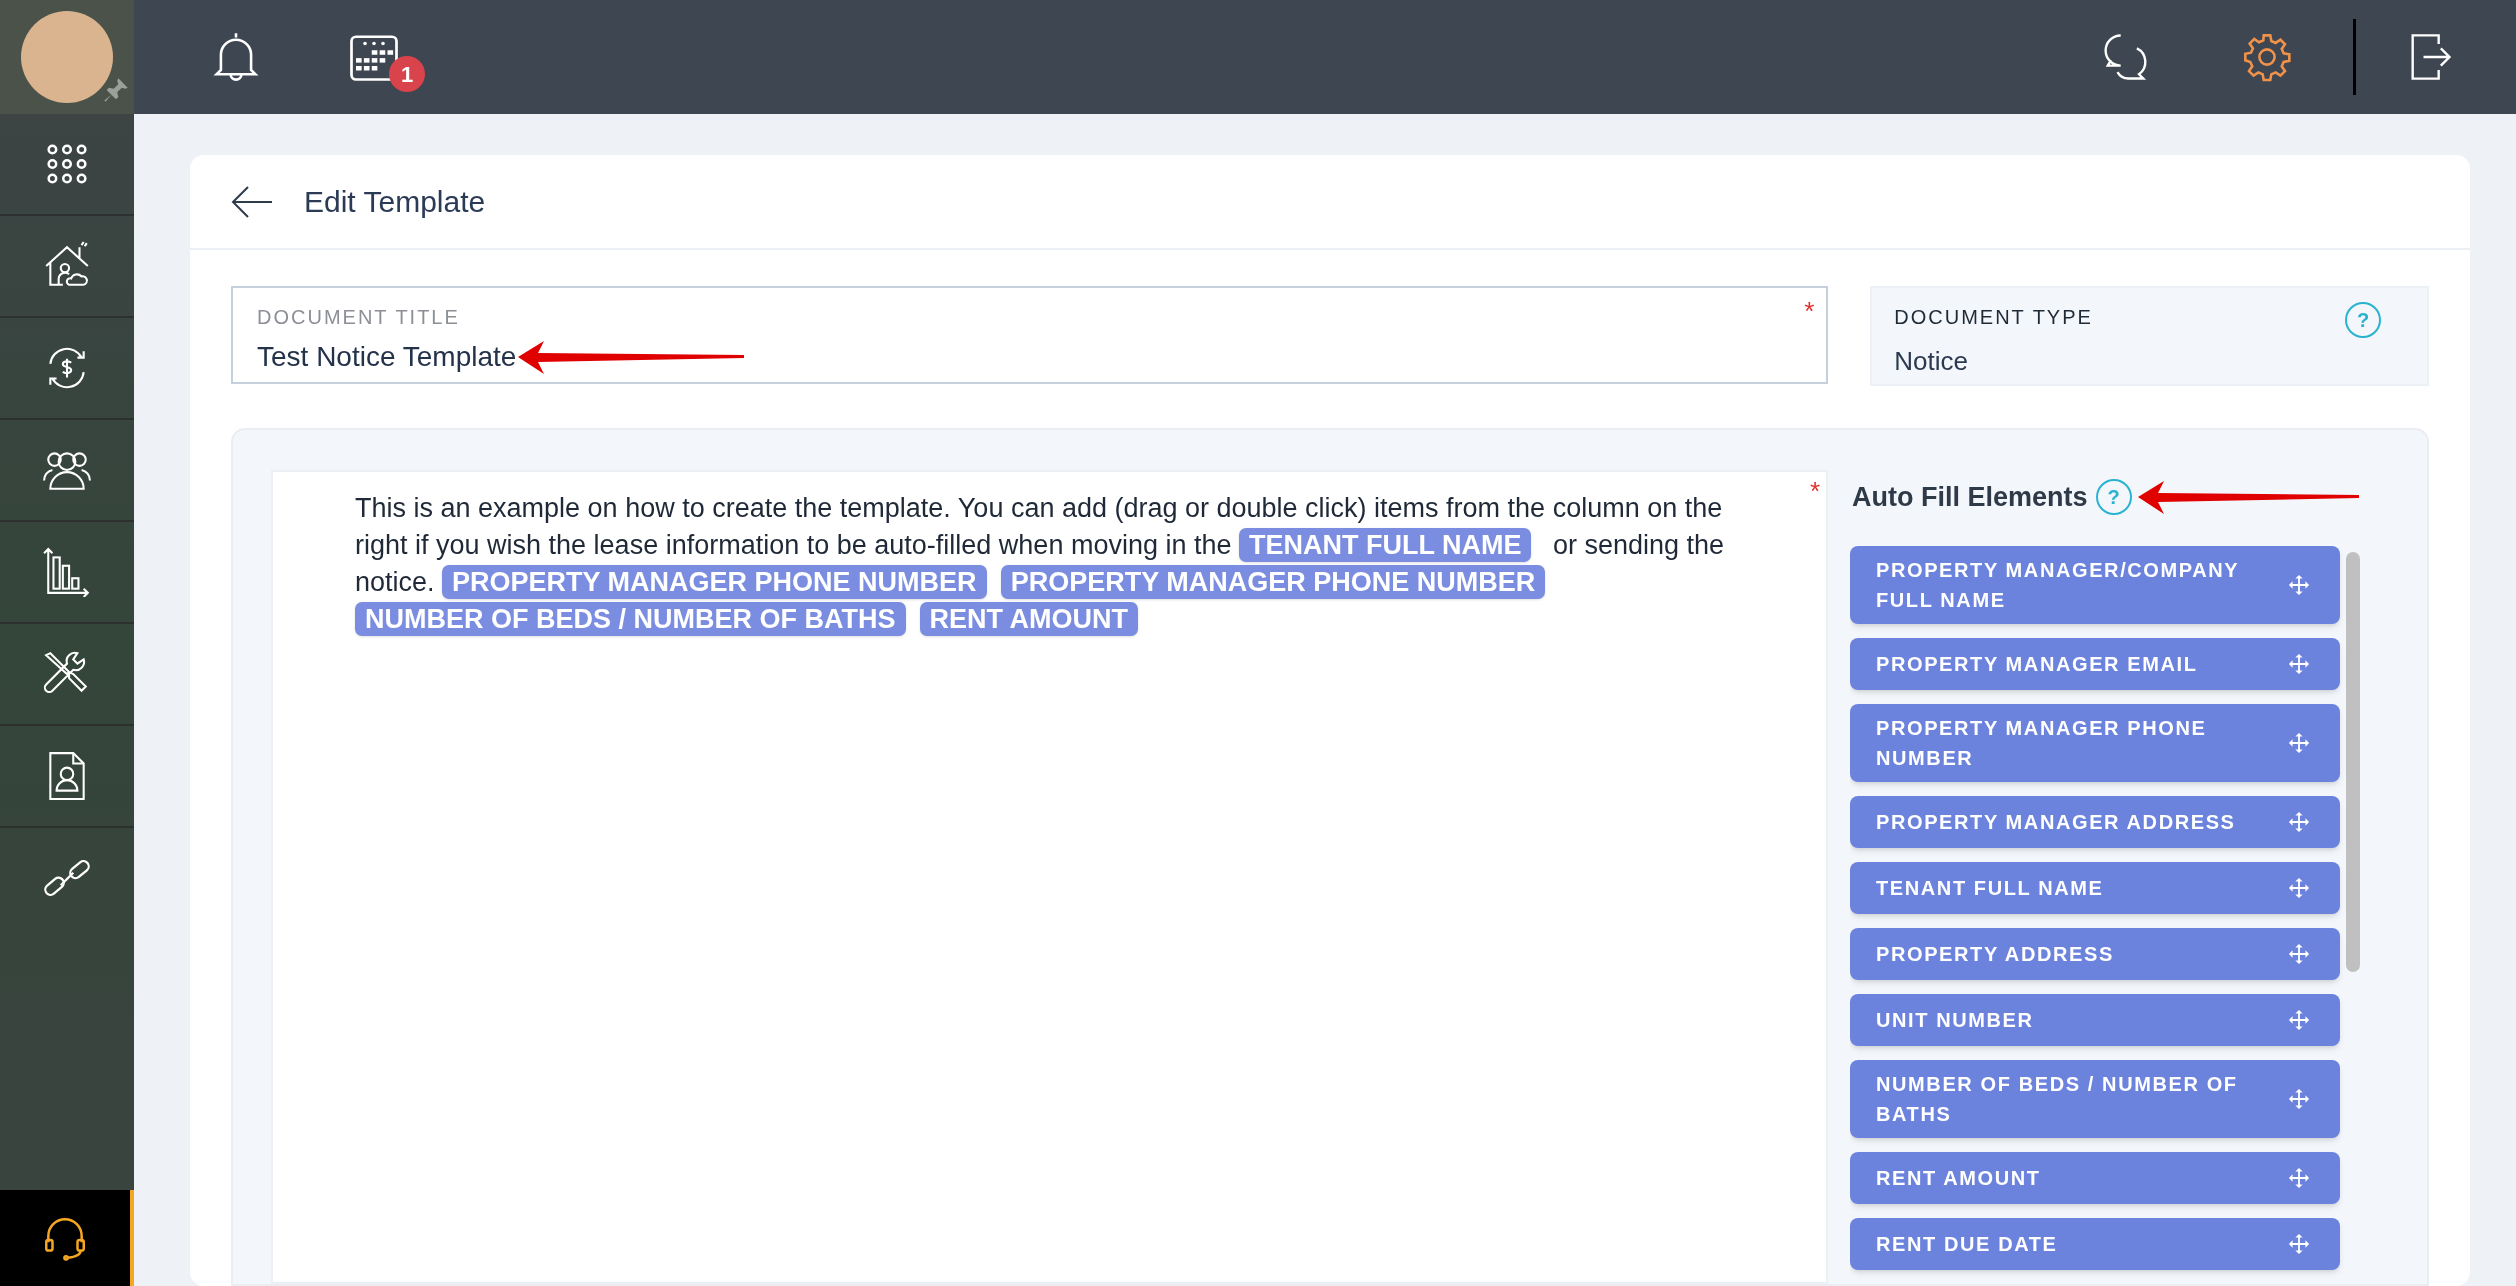 This screenshot has height=1286, width=2516. What do you see at coordinates (67, 1238) in the screenshot?
I see `support-button` at bounding box center [67, 1238].